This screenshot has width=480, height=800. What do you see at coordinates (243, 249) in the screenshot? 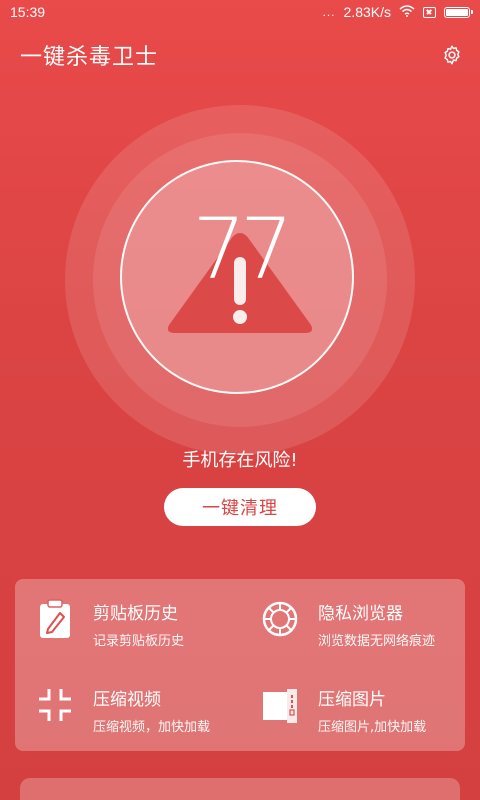
I see `risk-score: 77` at bounding box center [243, 249].